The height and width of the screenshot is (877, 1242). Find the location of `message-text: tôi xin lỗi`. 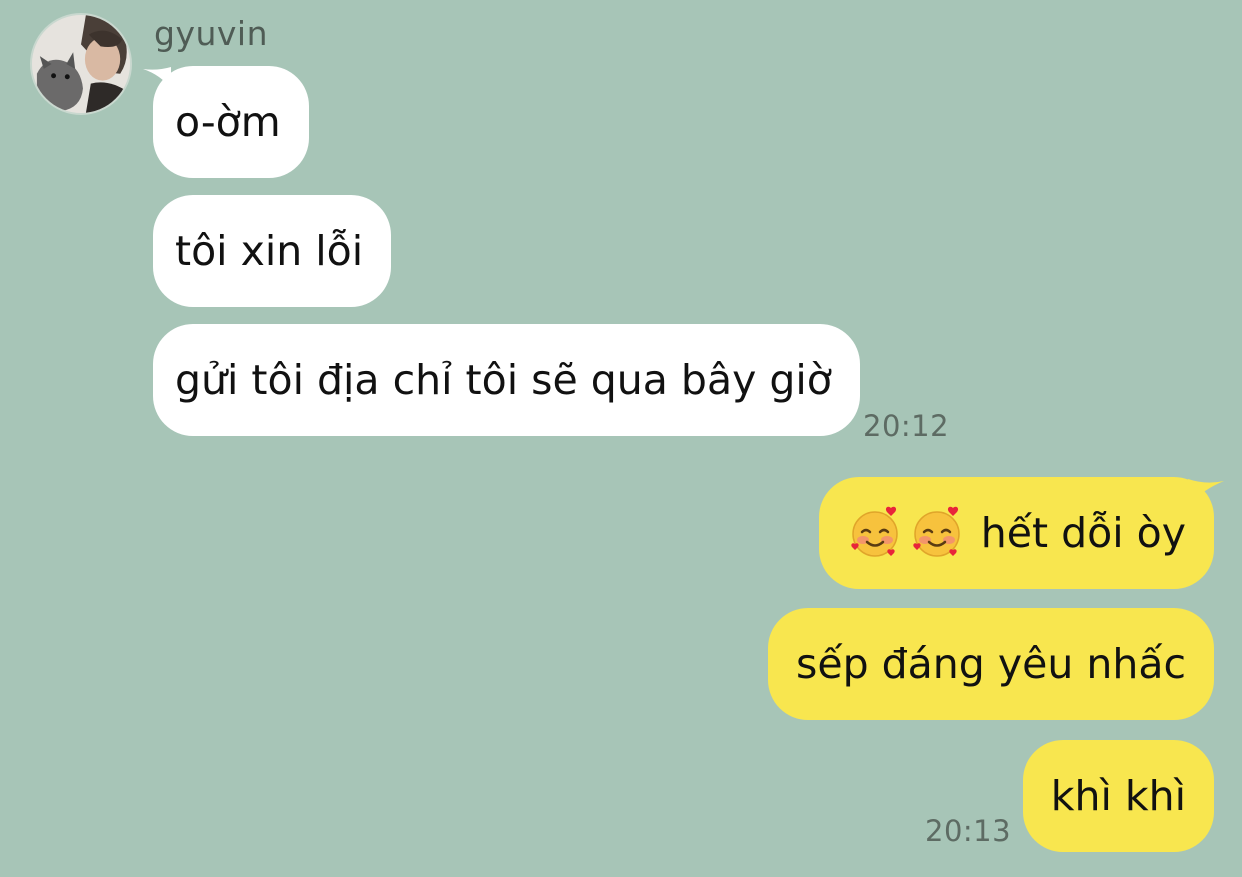

message-text: tôi xin lỗi is located at coordinates (269, 251).